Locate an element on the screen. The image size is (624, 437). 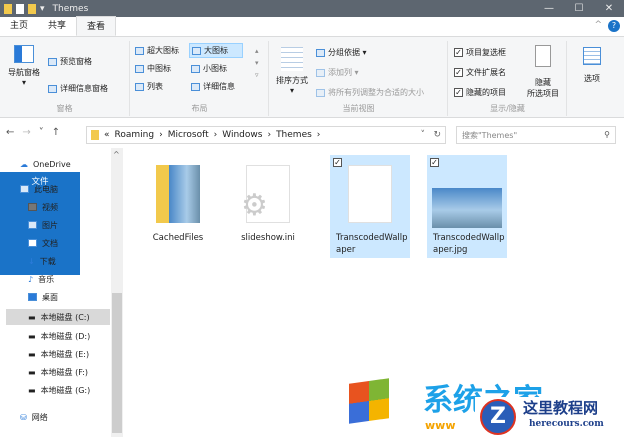
group-label-pane: 窗格 is located at coordinates (64, 108).